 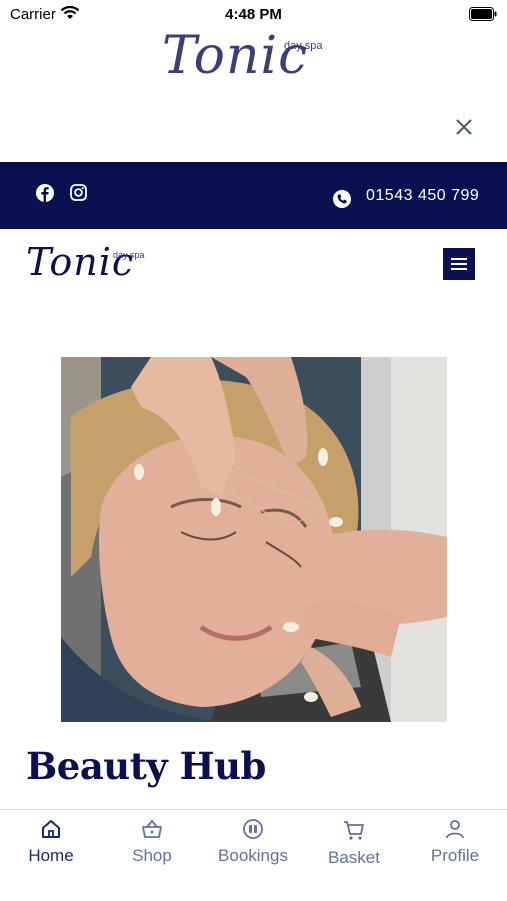 I want to click on home-icon, so click(x=51, y=829).